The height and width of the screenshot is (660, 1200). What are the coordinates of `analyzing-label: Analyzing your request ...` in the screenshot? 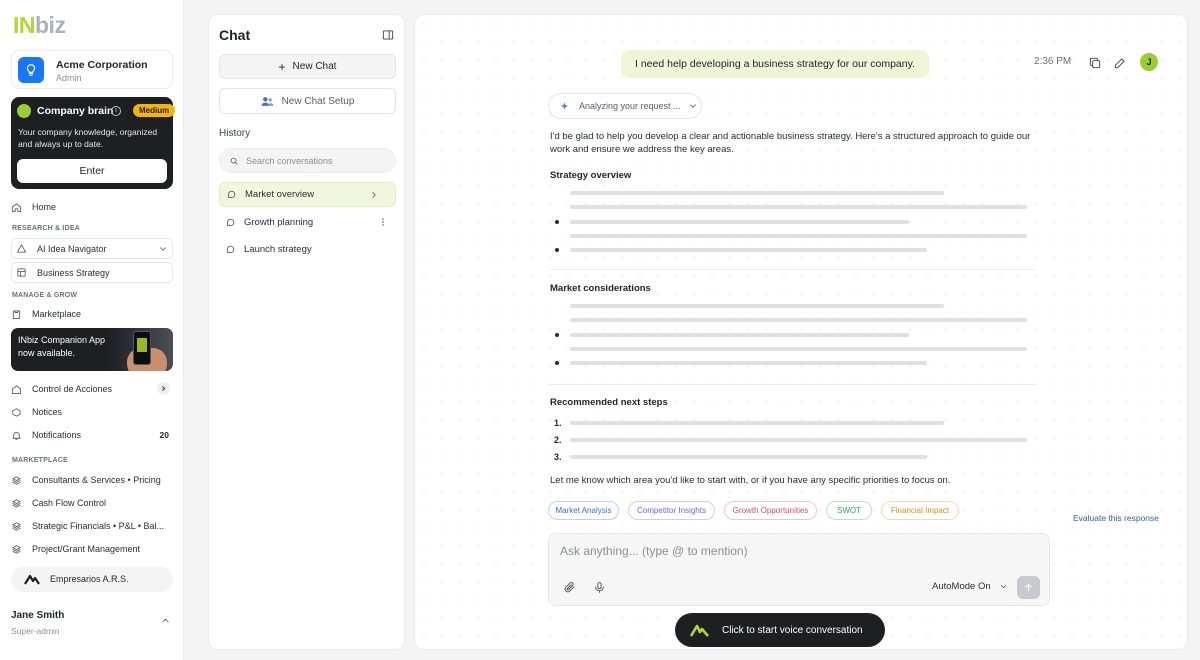 It's located at (630, 106).